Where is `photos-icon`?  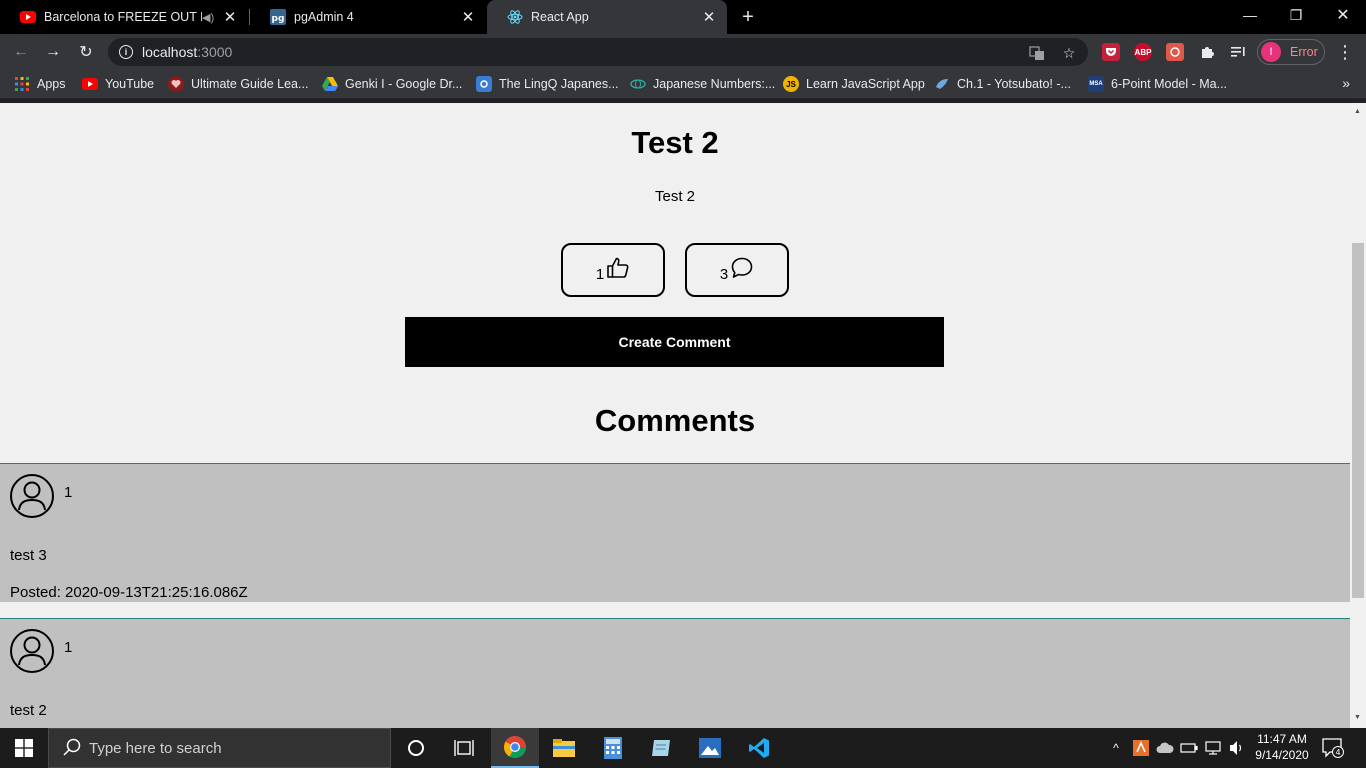 photos-icon is located at coordinates (710, 748).